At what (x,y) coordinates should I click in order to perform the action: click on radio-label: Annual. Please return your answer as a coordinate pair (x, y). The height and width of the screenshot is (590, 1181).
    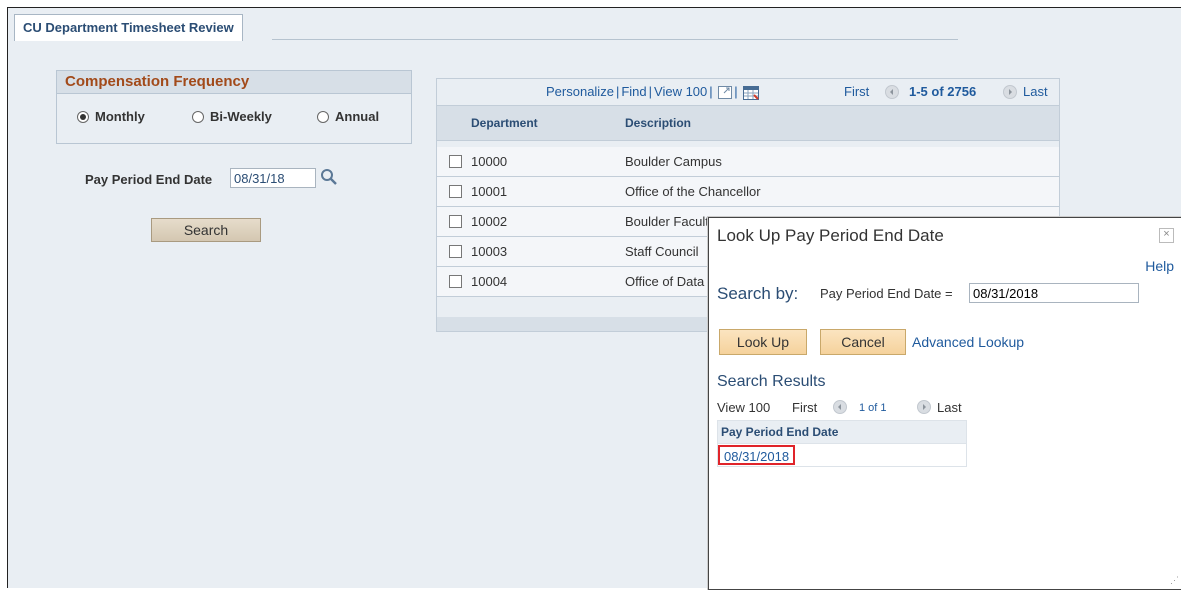
    Looking at the image, I should click on (357, 116).